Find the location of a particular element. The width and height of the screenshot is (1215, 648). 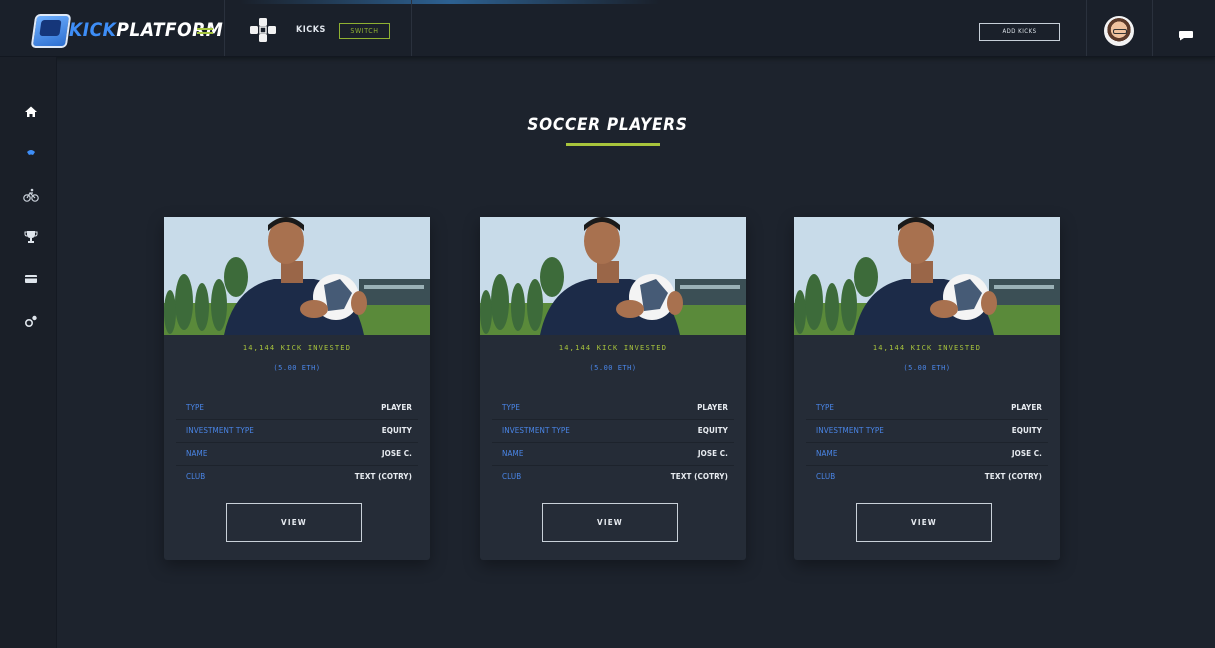

card-icon is located at coordinates (31, 279).